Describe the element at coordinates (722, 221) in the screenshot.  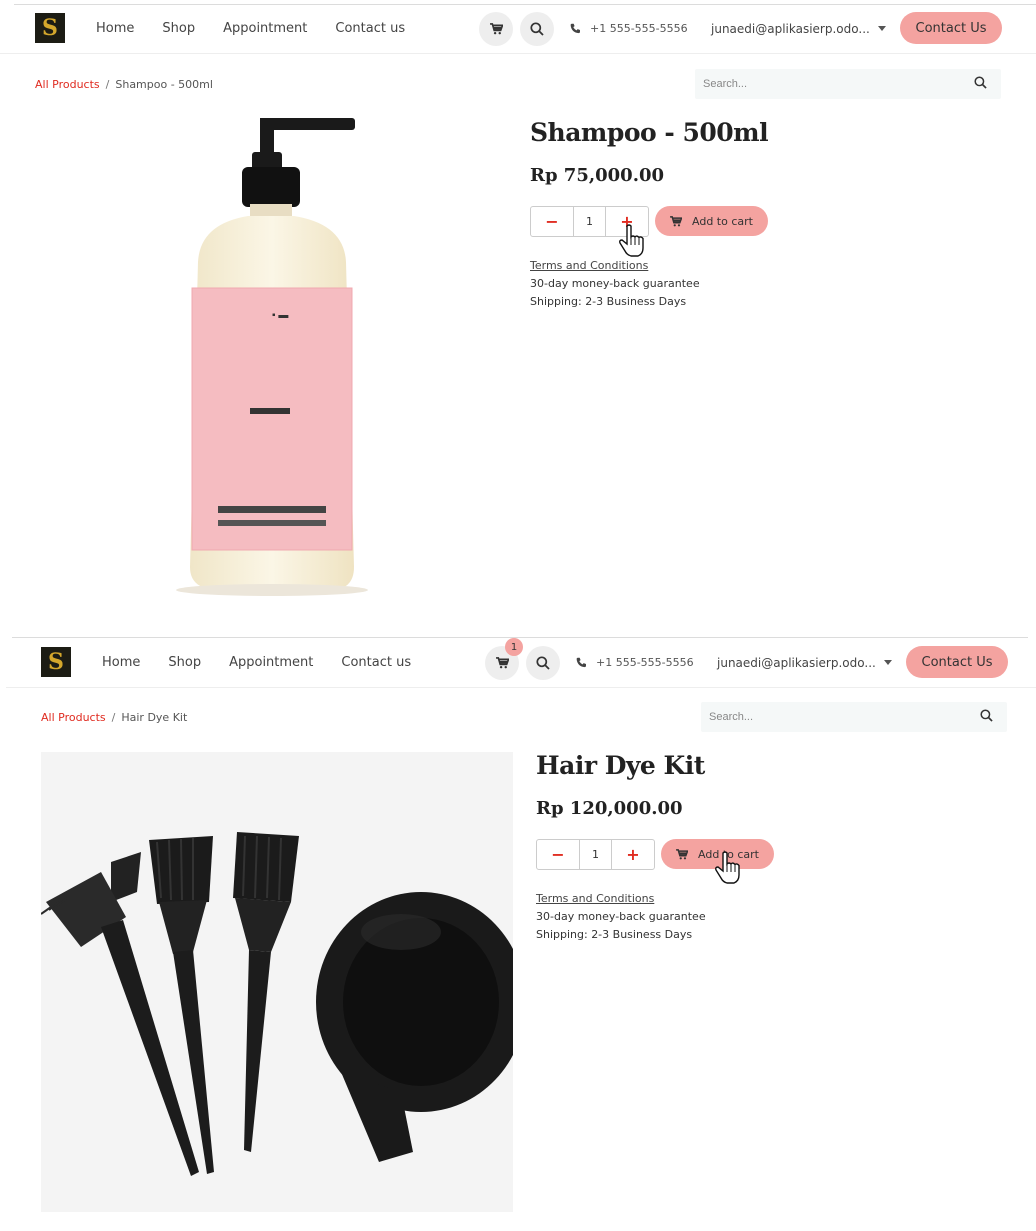
I see `add-to-cart-label: Add to cart` at that location.